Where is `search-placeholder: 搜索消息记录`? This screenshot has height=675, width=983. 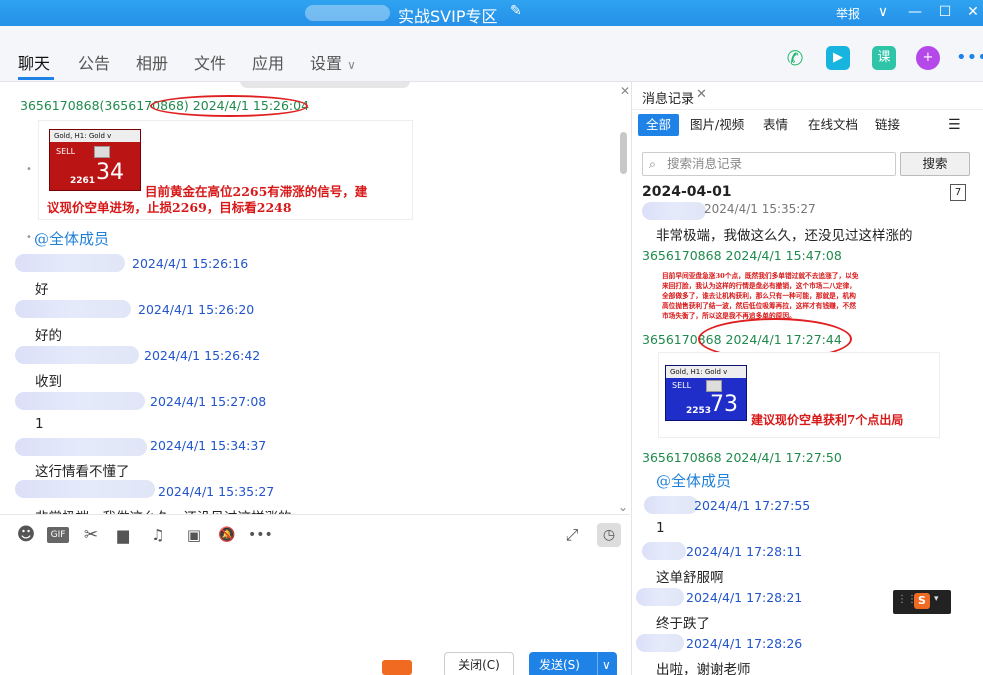 search-placeholder: 搜索消息记录 is located at coordinates (705, 163).